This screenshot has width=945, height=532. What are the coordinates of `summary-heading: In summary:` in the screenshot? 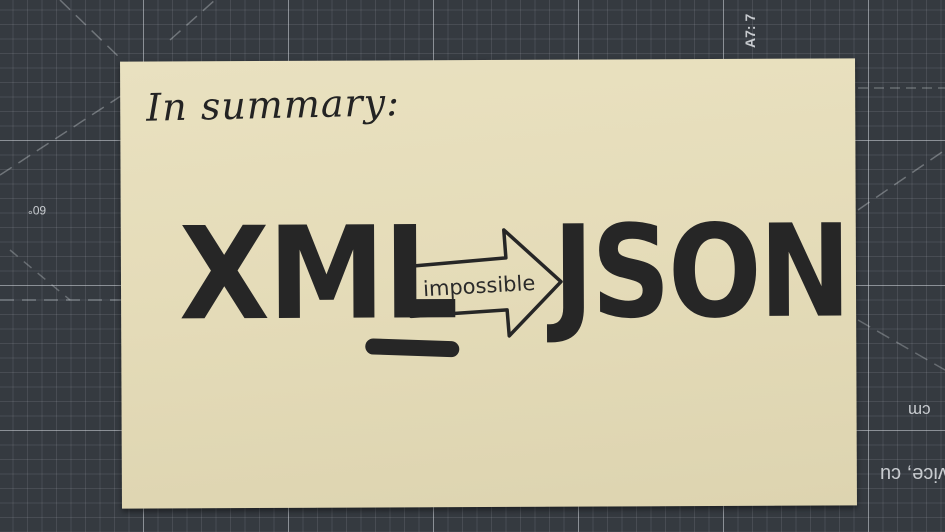 It's located at (273, 105).